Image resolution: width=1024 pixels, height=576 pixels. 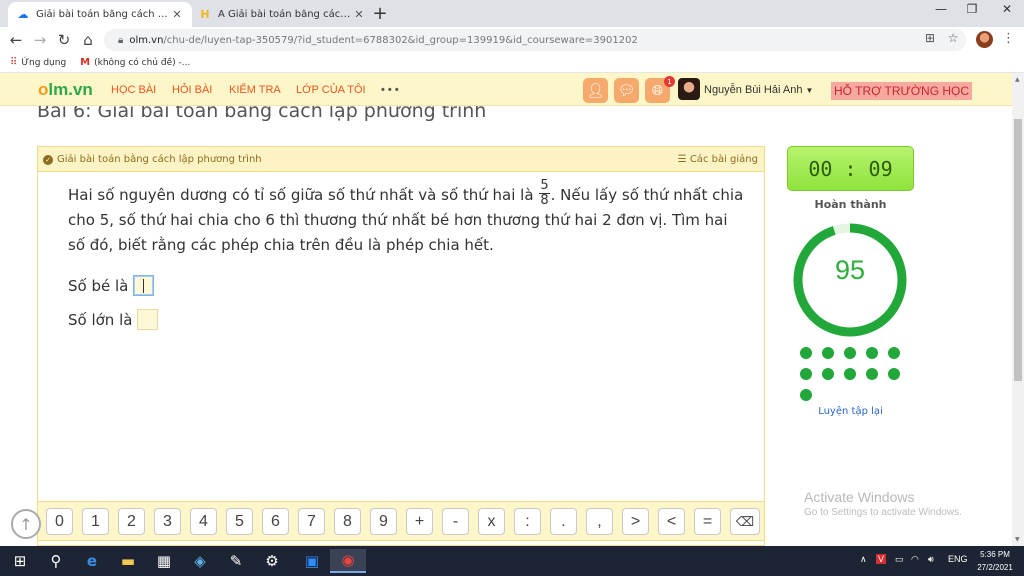 What do you see at coordinates (527, 521) in the screenshot?
I see `keypad-key: :` at bounding box center [527, 521].